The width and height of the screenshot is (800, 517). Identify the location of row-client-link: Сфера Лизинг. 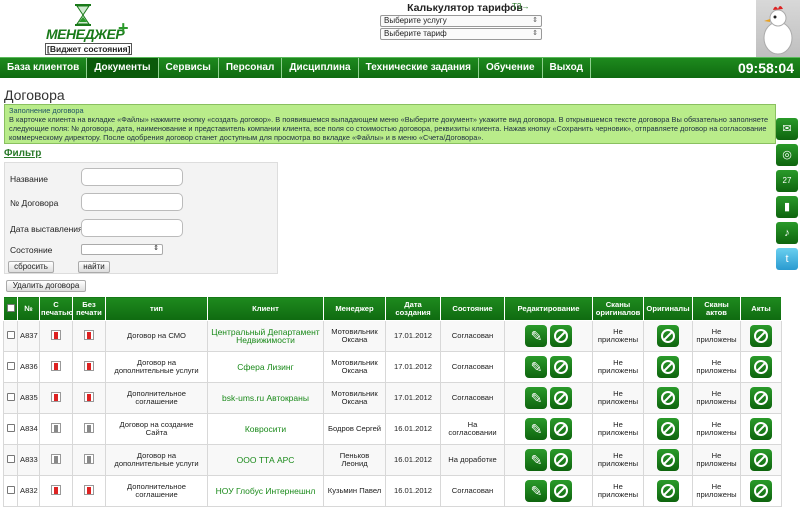
(265, 367).